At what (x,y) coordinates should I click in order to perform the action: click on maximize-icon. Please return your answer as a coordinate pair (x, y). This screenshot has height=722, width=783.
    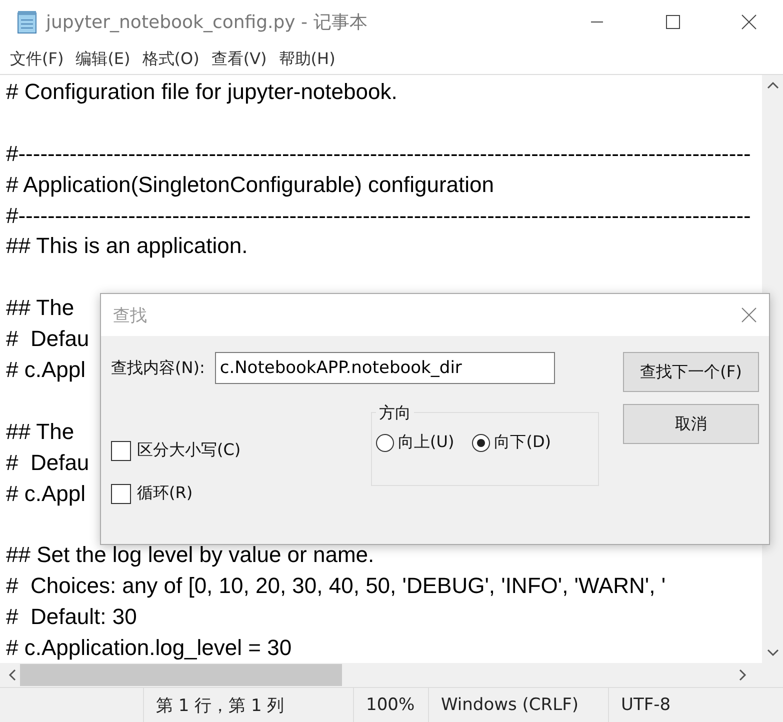
    Looking at the image, I should click on (673, 22).